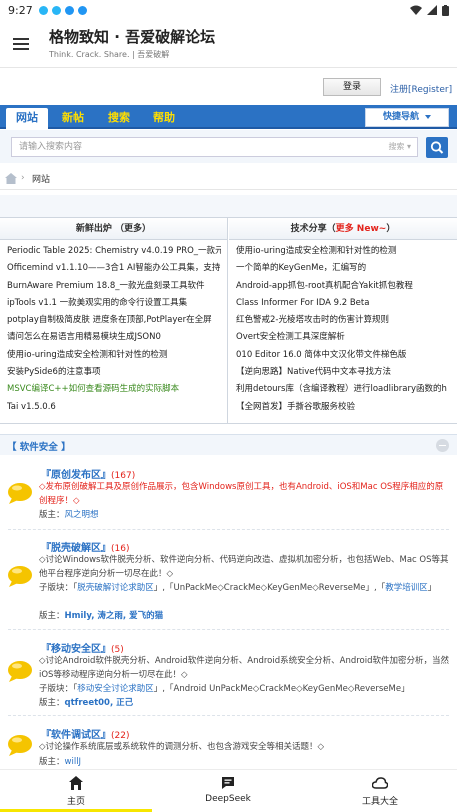 The image size is (457, 812). I want to click on thread-link: 【全网首发】手撕谷歌服务校验, so click(343, 407).